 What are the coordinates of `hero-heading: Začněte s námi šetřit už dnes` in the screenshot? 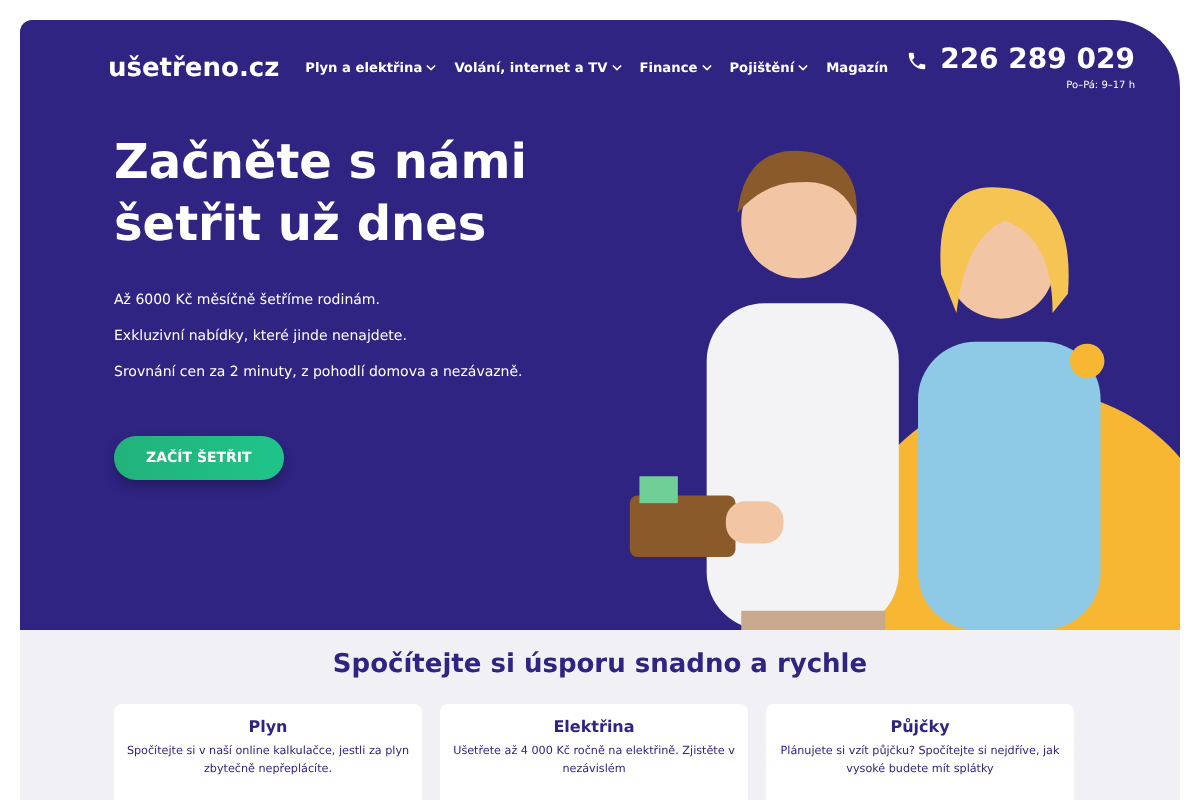 It's located at (321, 194).